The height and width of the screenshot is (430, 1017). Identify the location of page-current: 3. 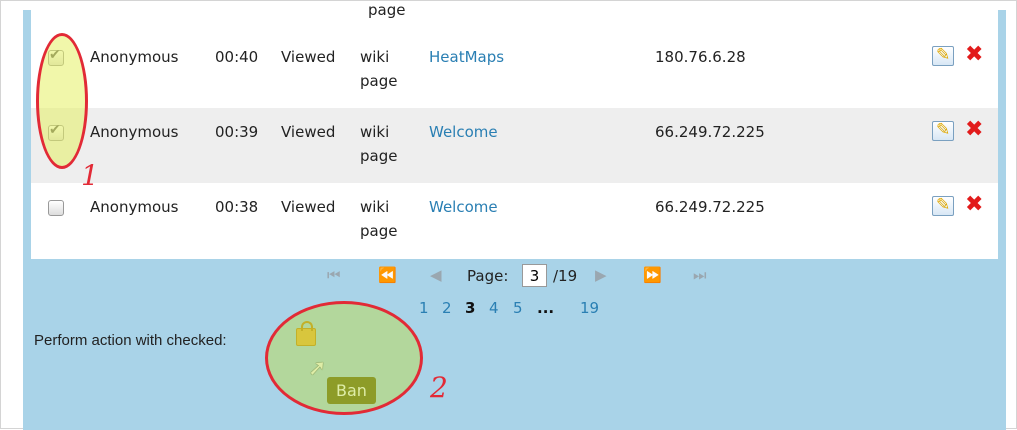
(470, 308).